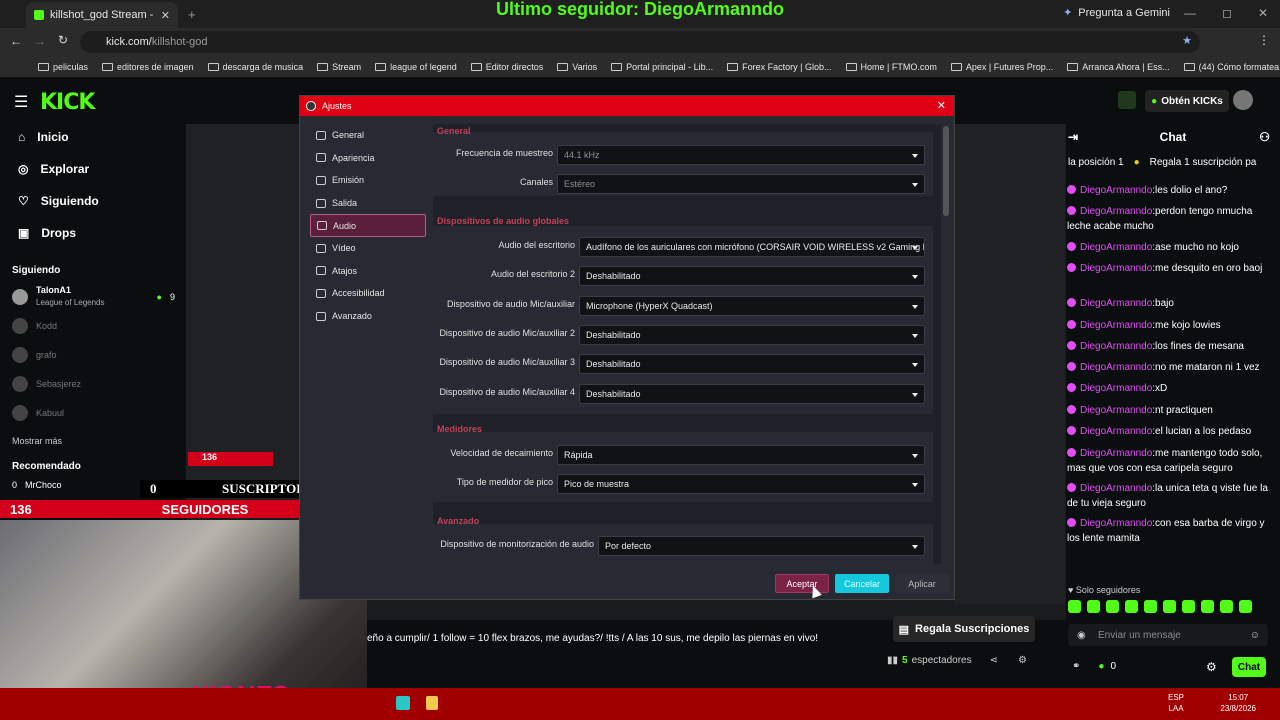 Image resolution: width=1280 pixels, height=720 pixels. I want to click on settings-nav-general: General, so click(368, 135).